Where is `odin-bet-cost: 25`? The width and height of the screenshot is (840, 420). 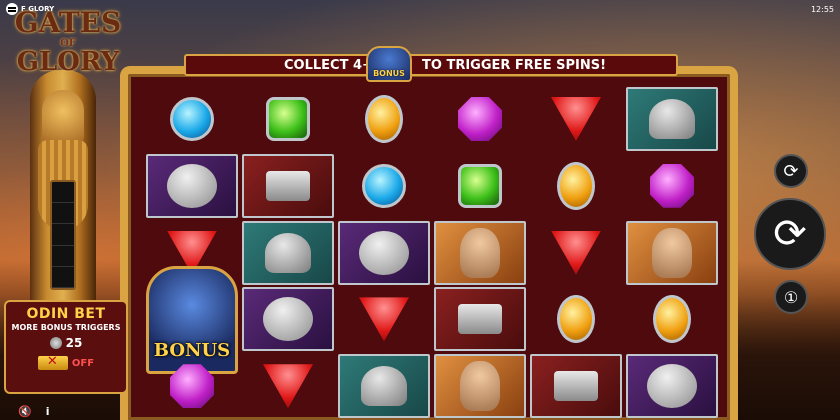 odin-bet-cost: 25 is located at coordinates (66, 343).